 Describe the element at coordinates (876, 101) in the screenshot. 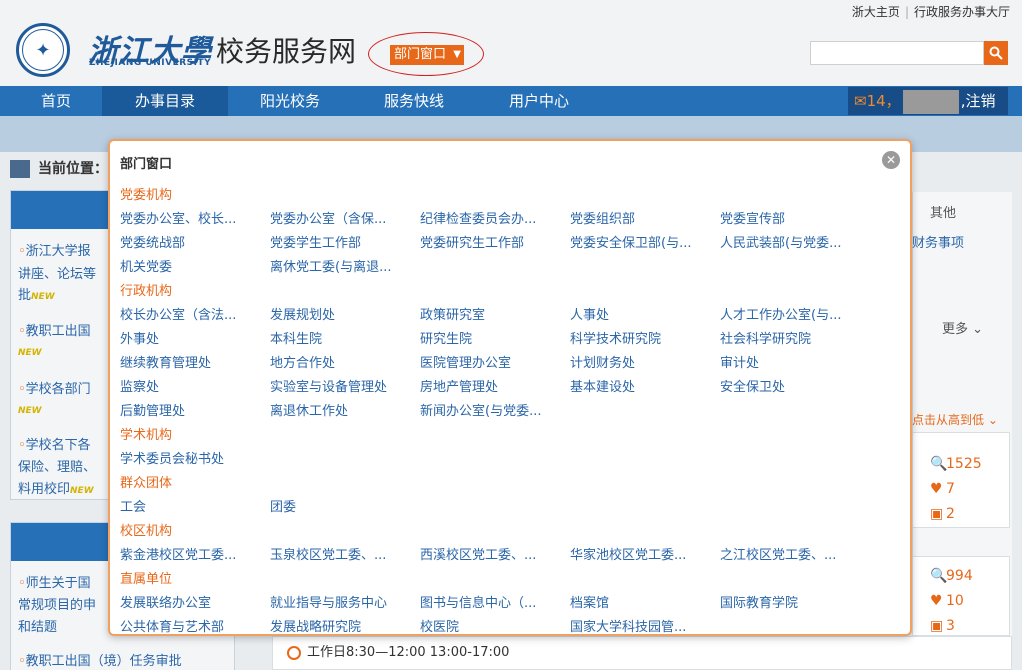

I see `message-count: 14` at that location.